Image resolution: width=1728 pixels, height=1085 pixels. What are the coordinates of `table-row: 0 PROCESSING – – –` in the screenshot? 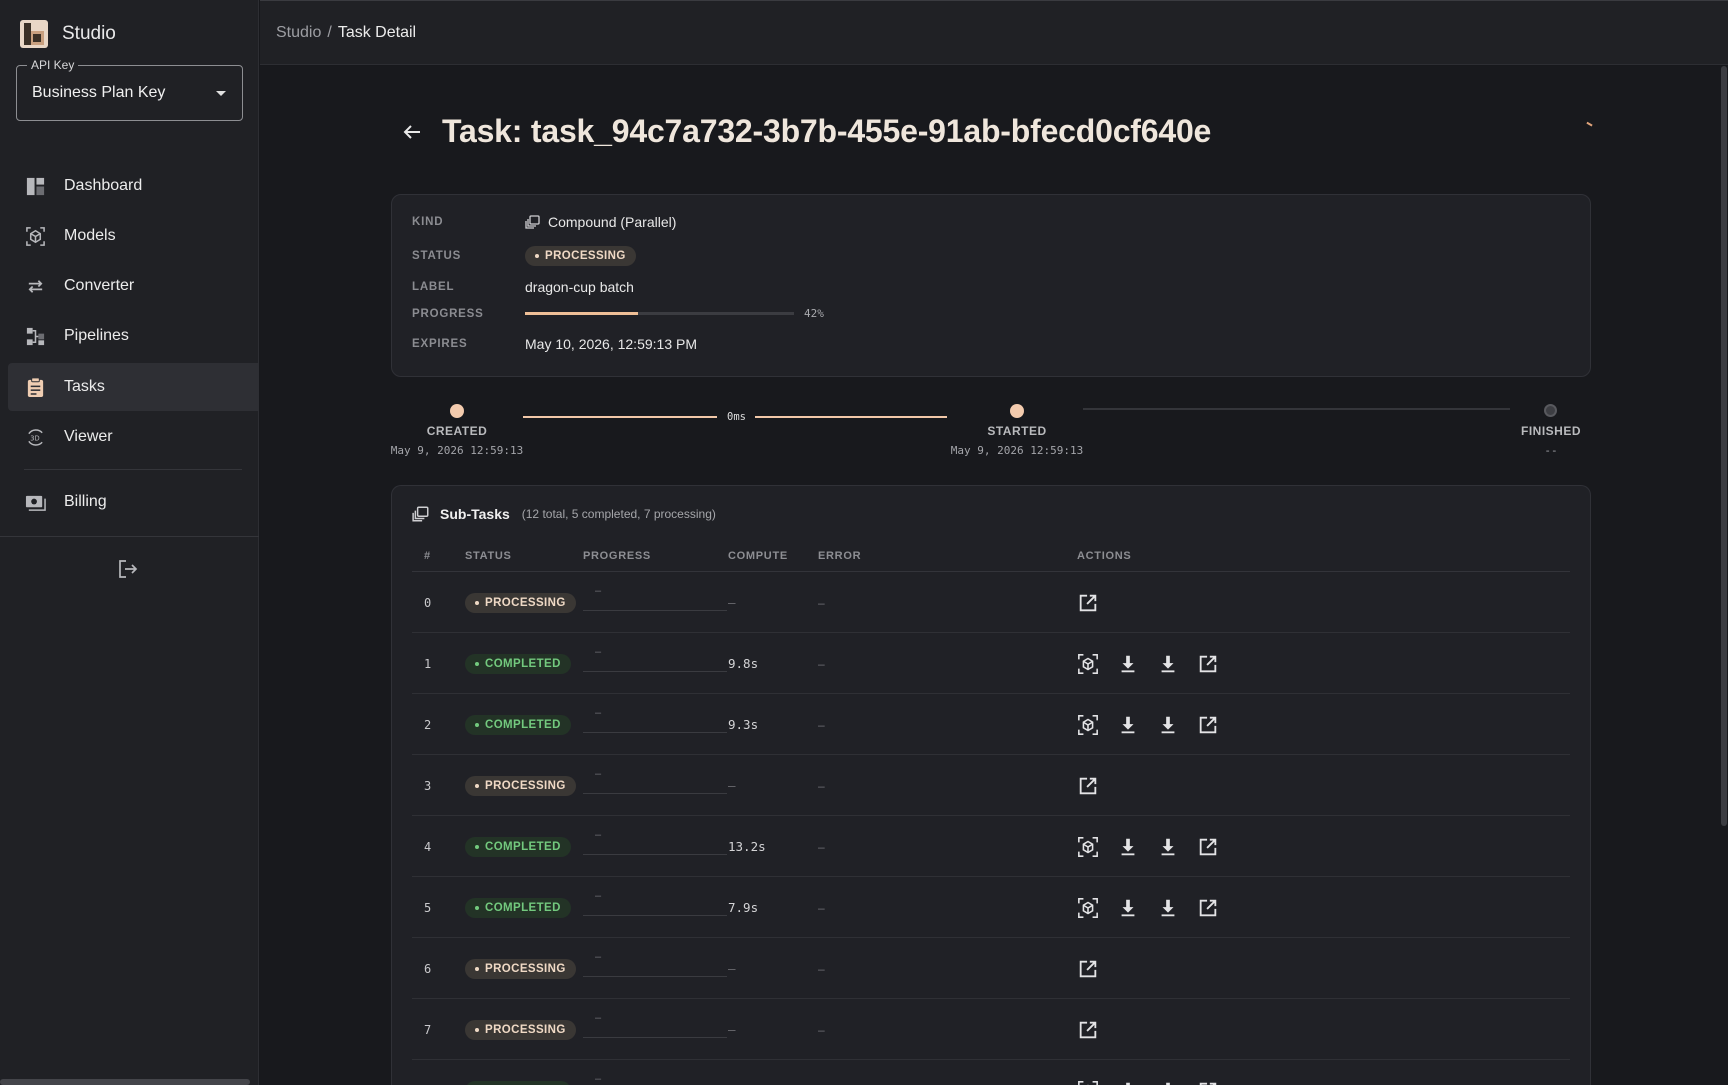 It's located at (991, 602).